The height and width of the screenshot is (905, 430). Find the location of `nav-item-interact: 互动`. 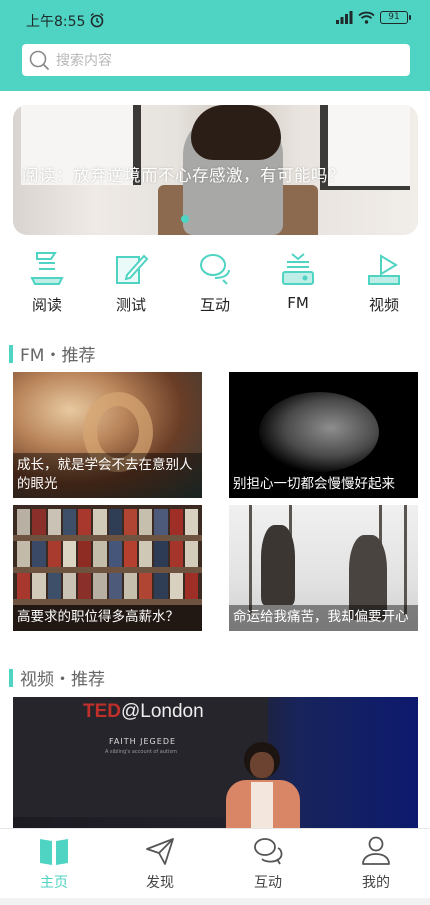

nav-item-interact: 互动 is located at coordinates (215, 282).